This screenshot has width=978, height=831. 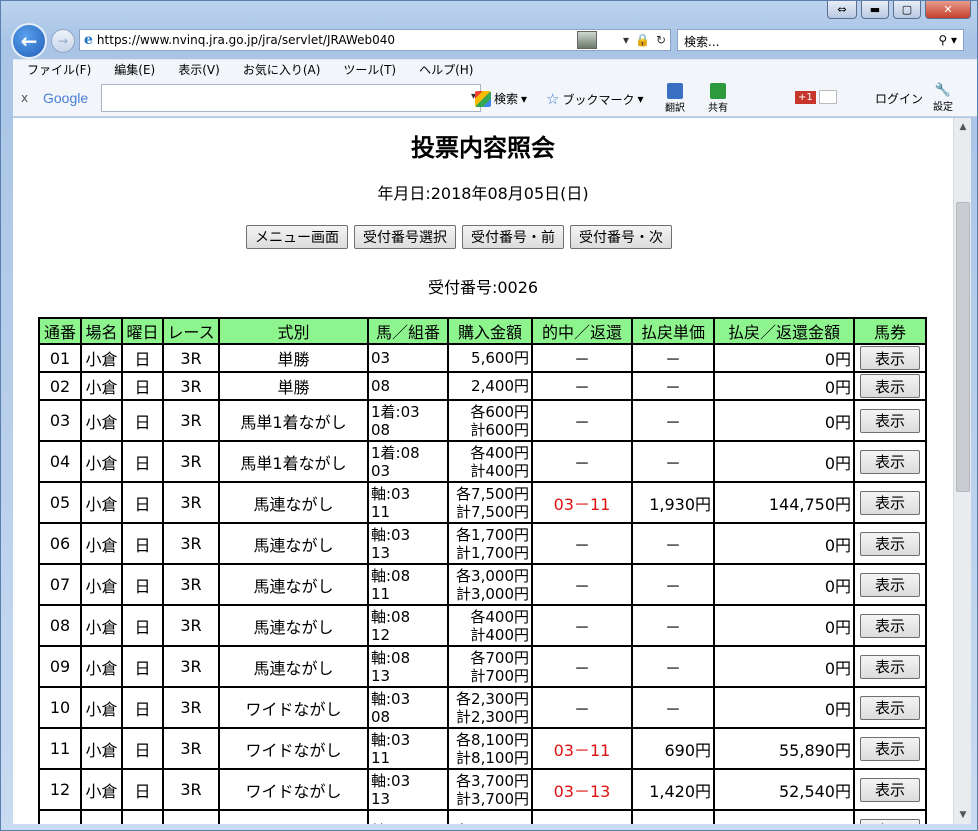 What do you see at coordinates (943, 98) in the screenshot?
I see `settings-button: 🔧 設定` at bounding box center [943, 98].